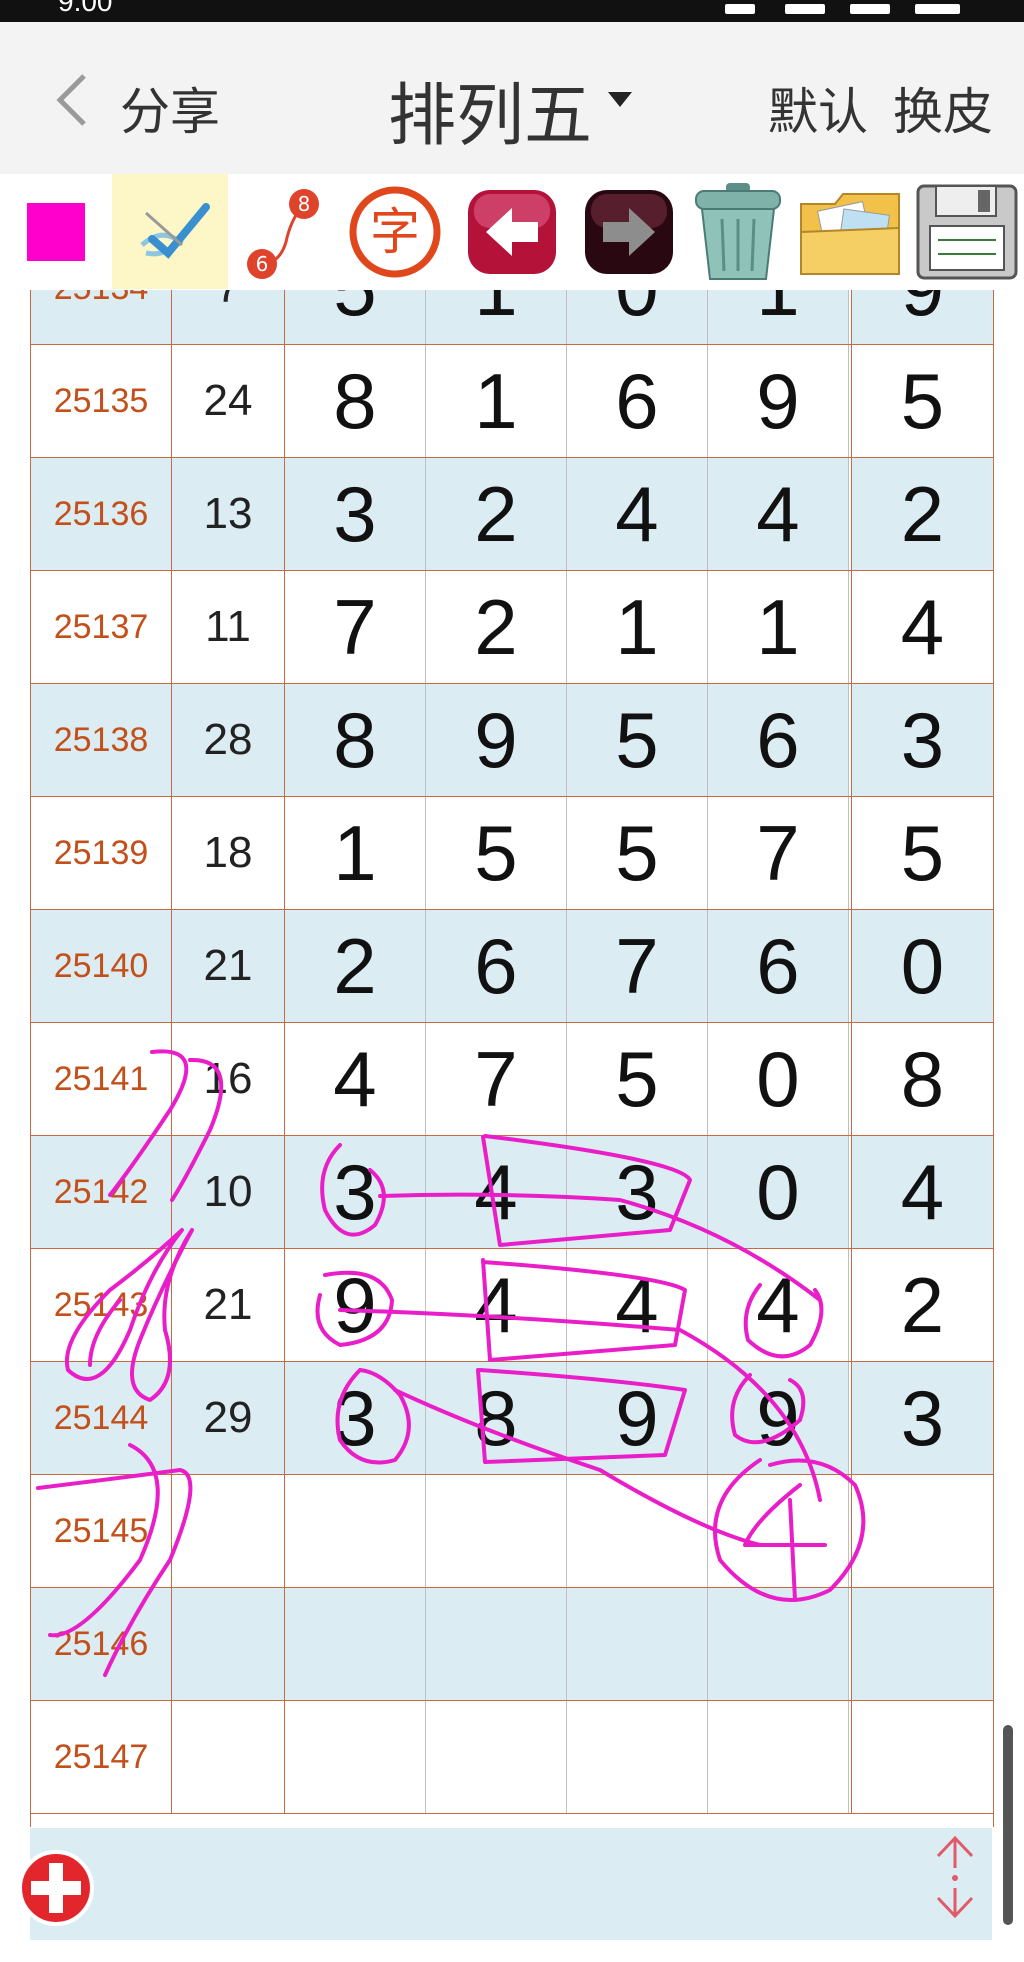 This screenshot has width=1024, height=1962. Describe the element at coordinates (355, 966) in the screenshot. I see `digit-cell-1: 2` at that location.